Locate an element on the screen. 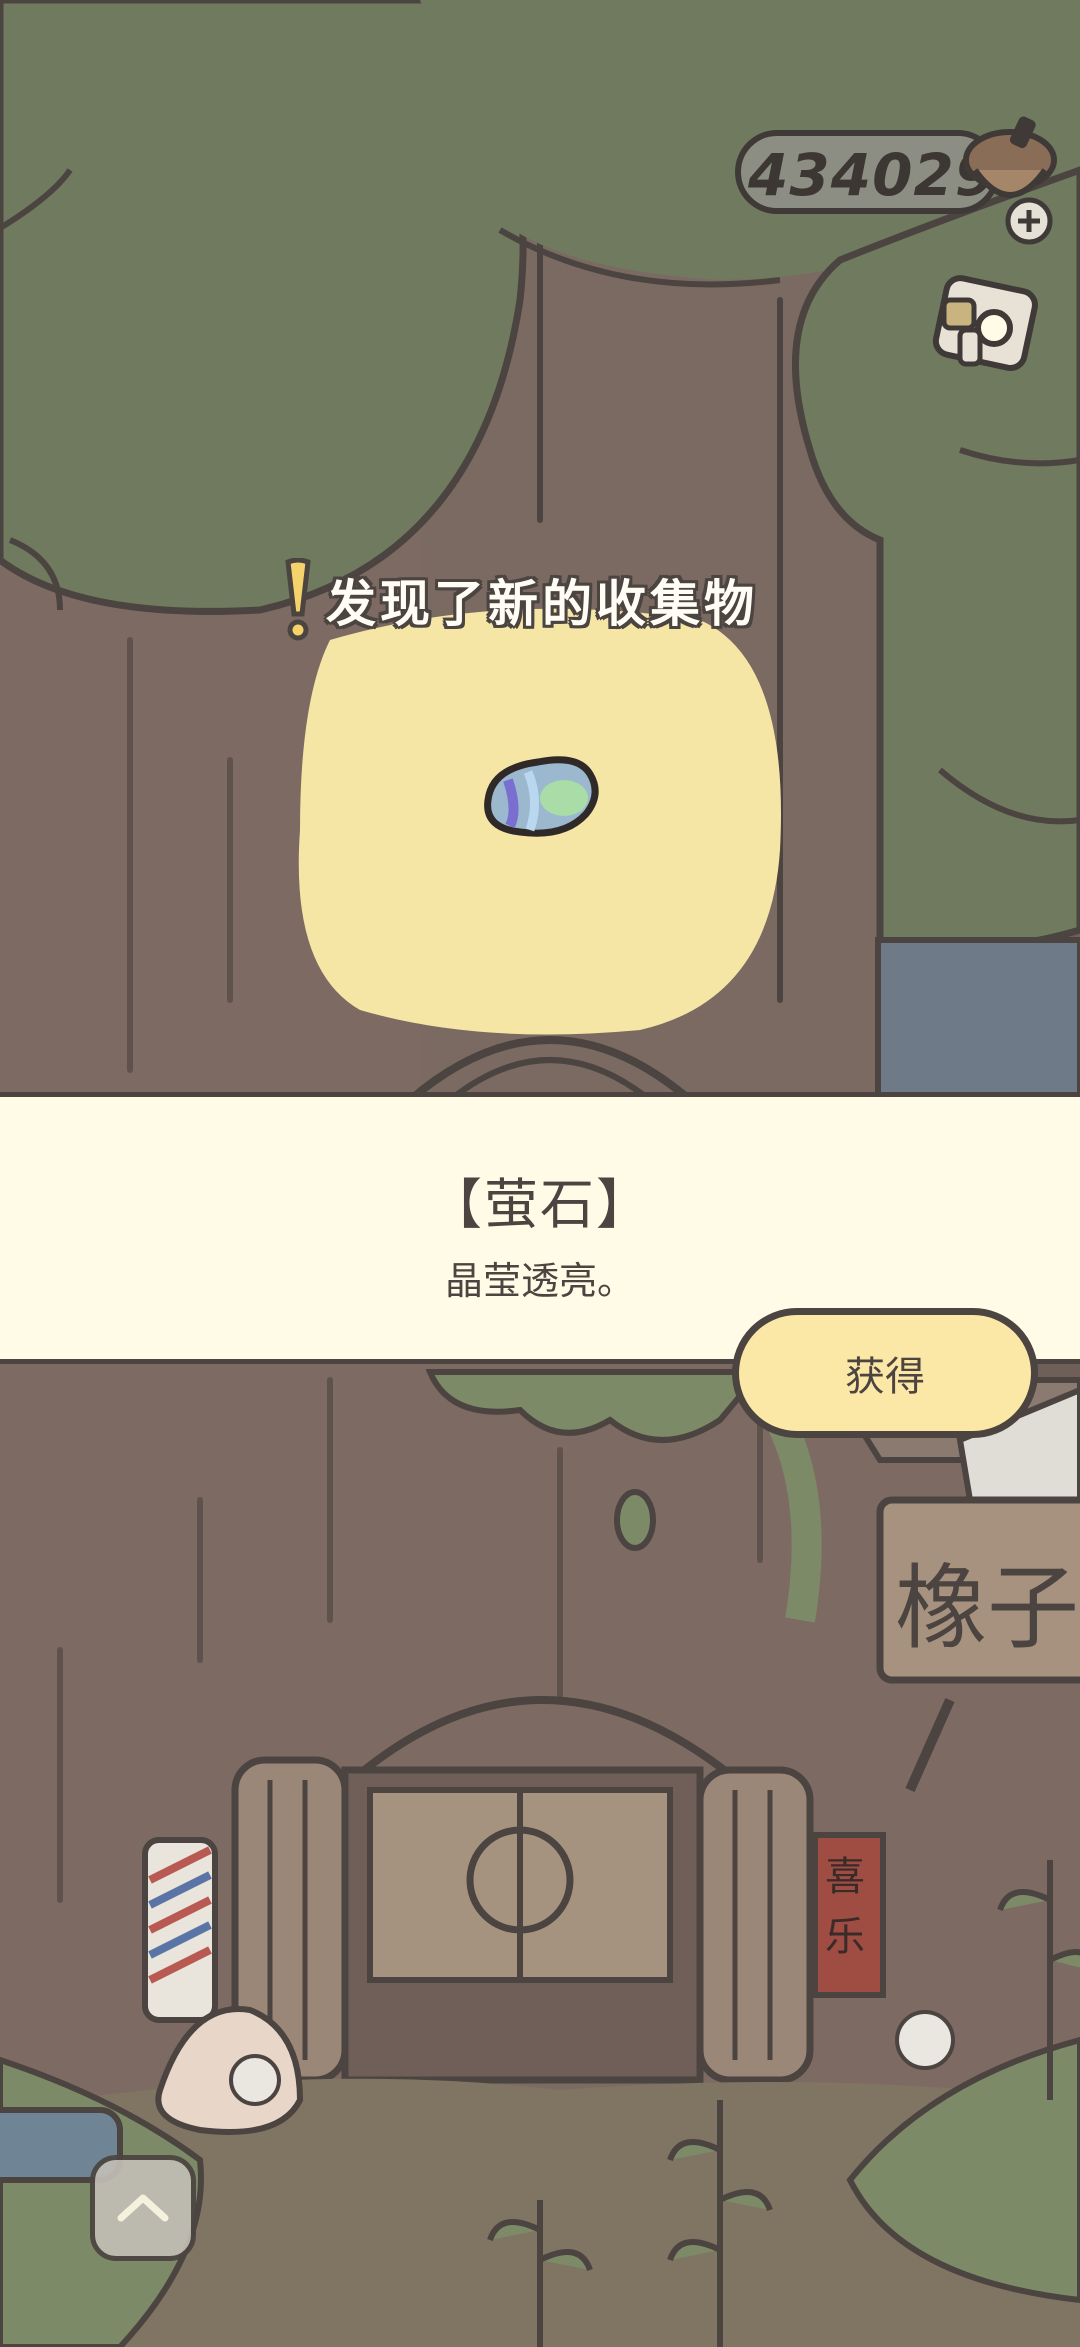 Image resolution: width=1080 pixels, height=2347 pixels. scroll-up-button is located at coordinates (143, 2208).